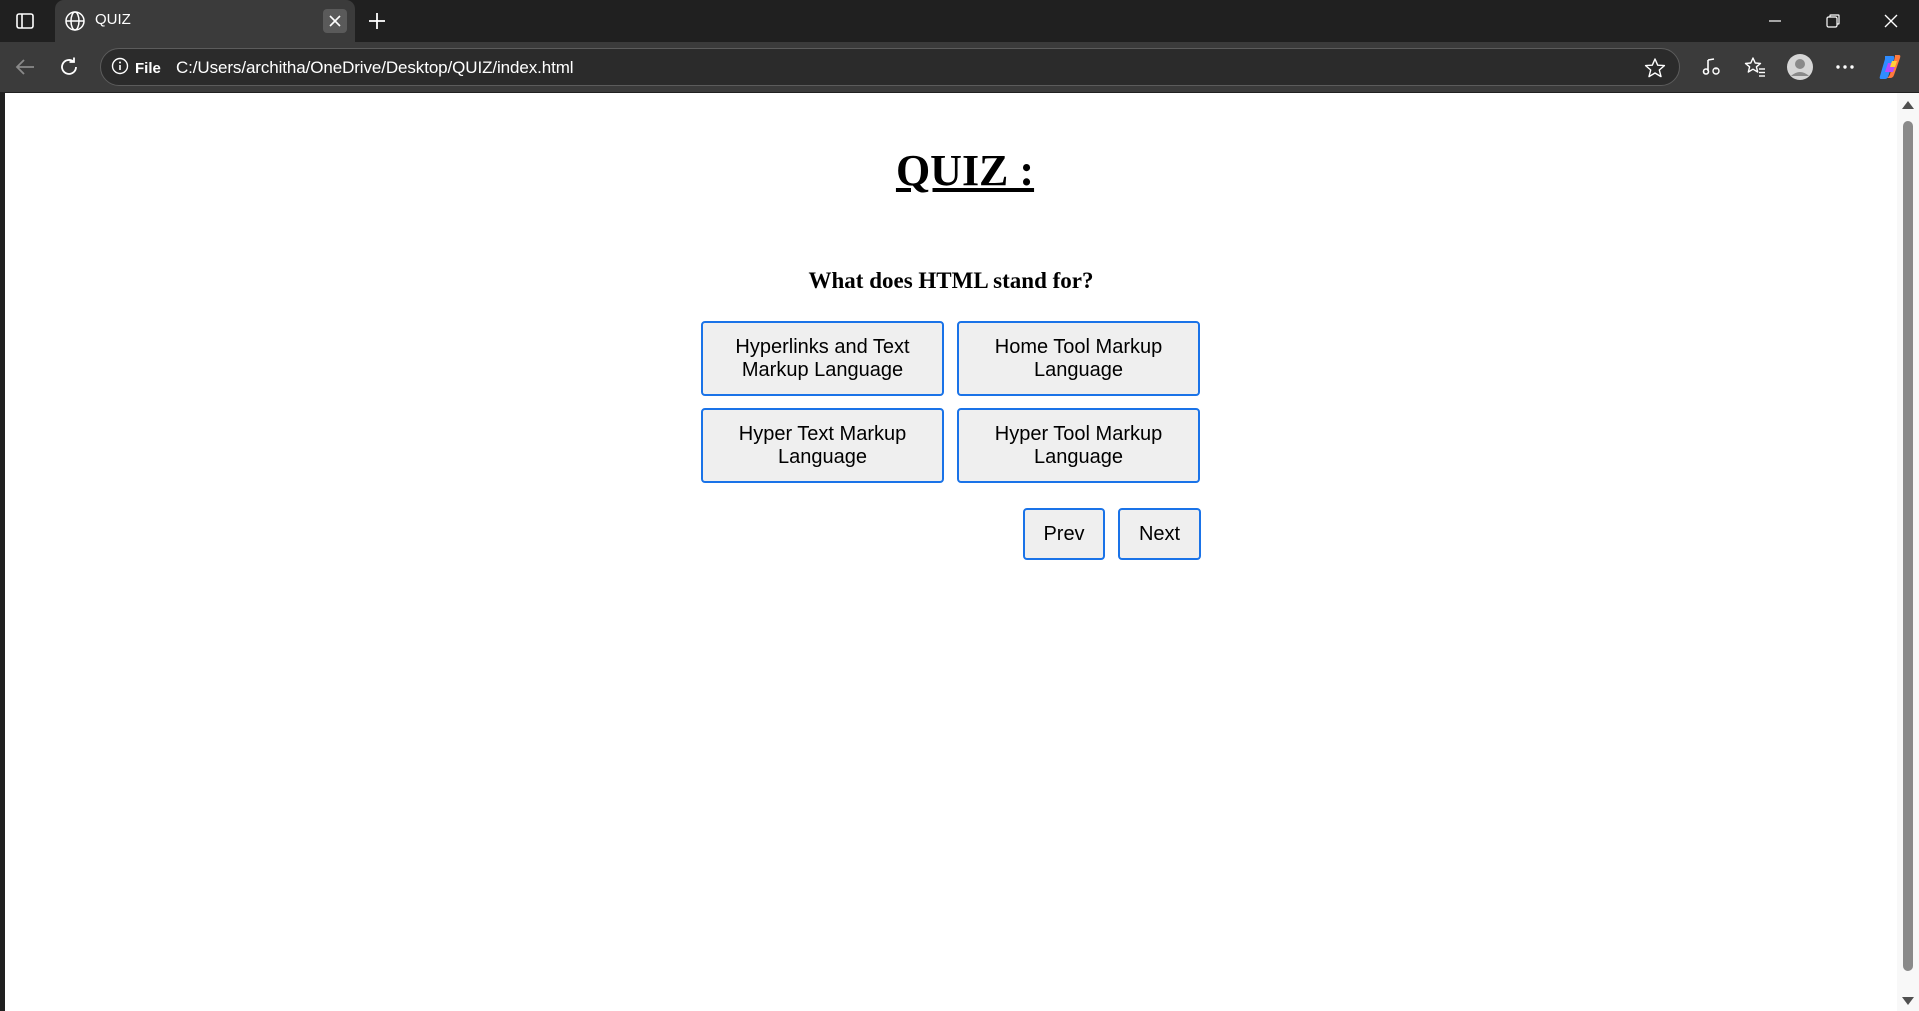 This screenshot has height=1011, width=1919. Describe the element at coordinates (1908, 546) in the screenshot. I see `scroll-thumb` at that location.